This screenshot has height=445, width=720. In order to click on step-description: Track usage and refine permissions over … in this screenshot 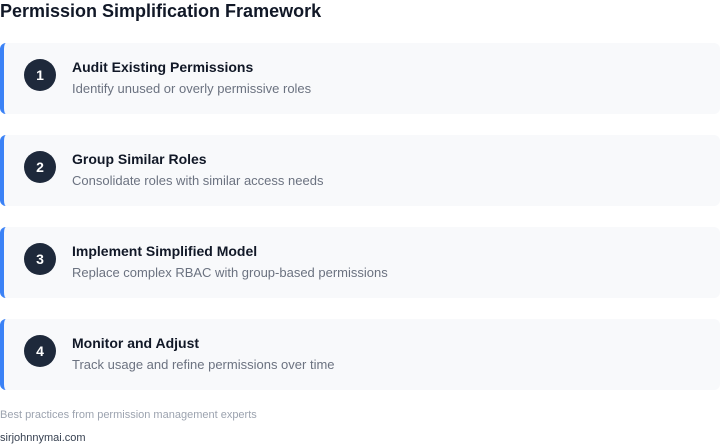, I will do `click(203, 364)`.